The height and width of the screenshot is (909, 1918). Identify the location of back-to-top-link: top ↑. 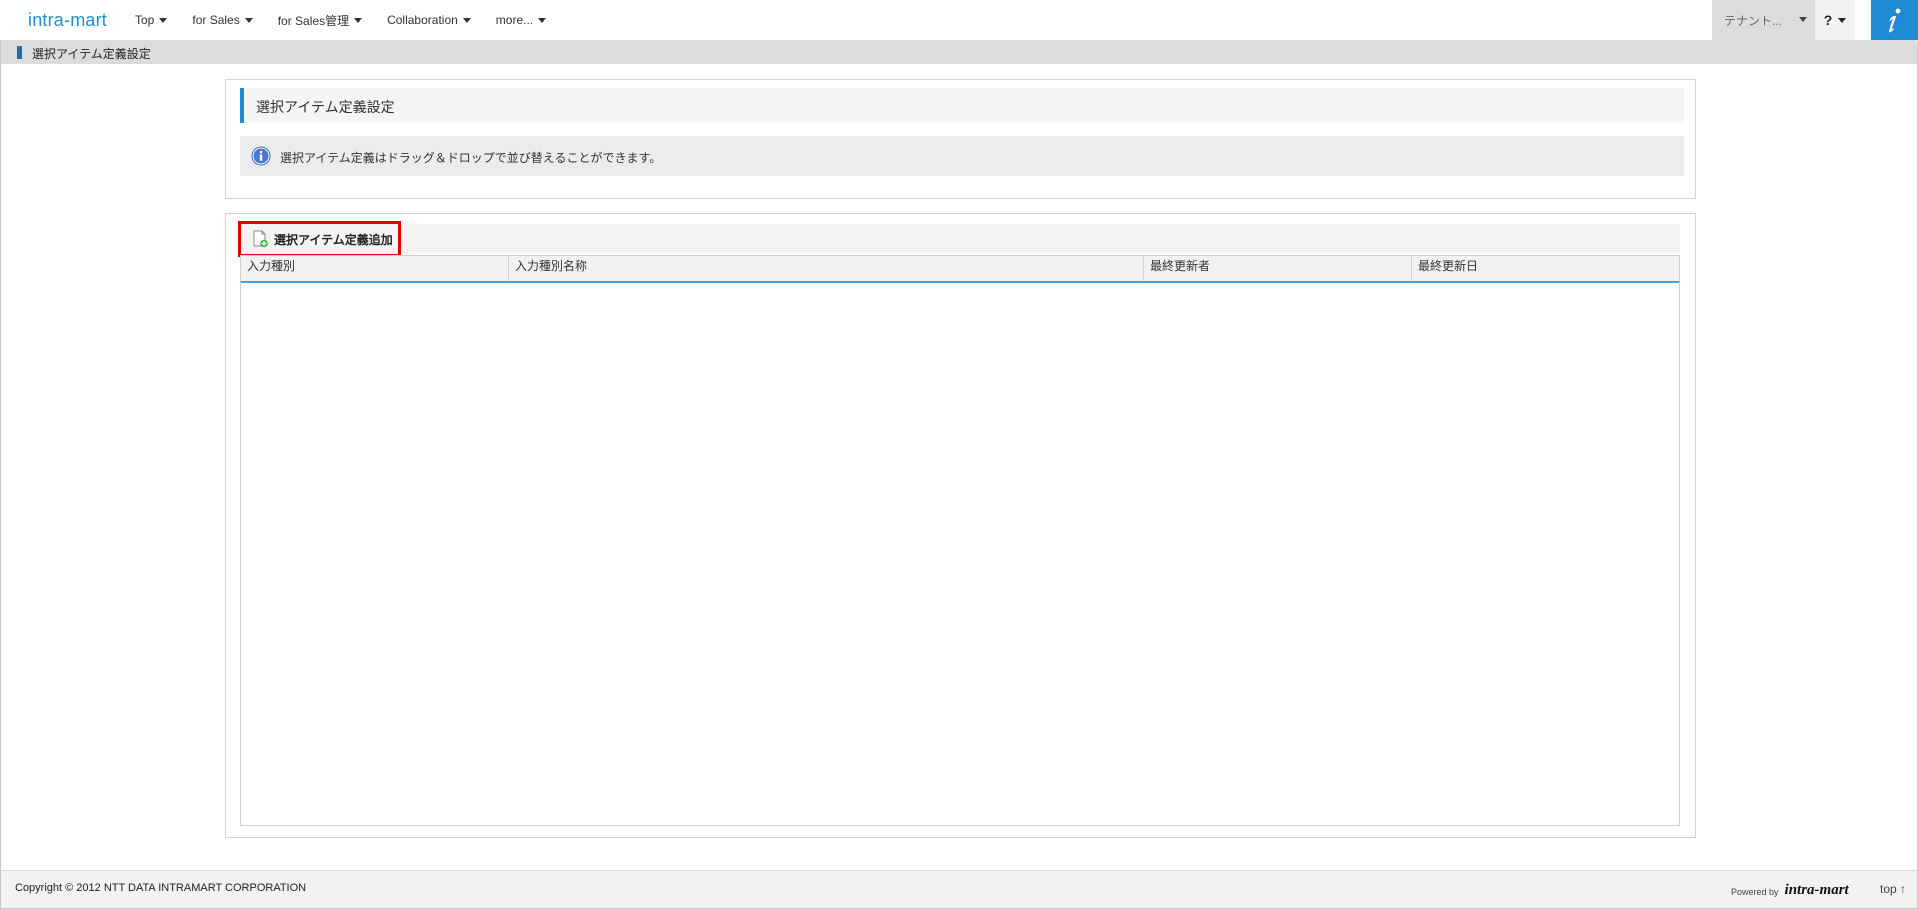
(1893, 889).